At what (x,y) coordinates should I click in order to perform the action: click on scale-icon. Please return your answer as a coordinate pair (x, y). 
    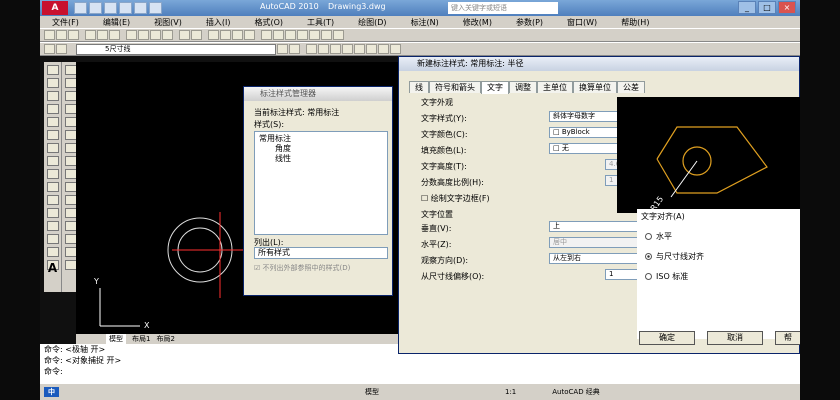
    Looking at the image, I should click on (70, 161).